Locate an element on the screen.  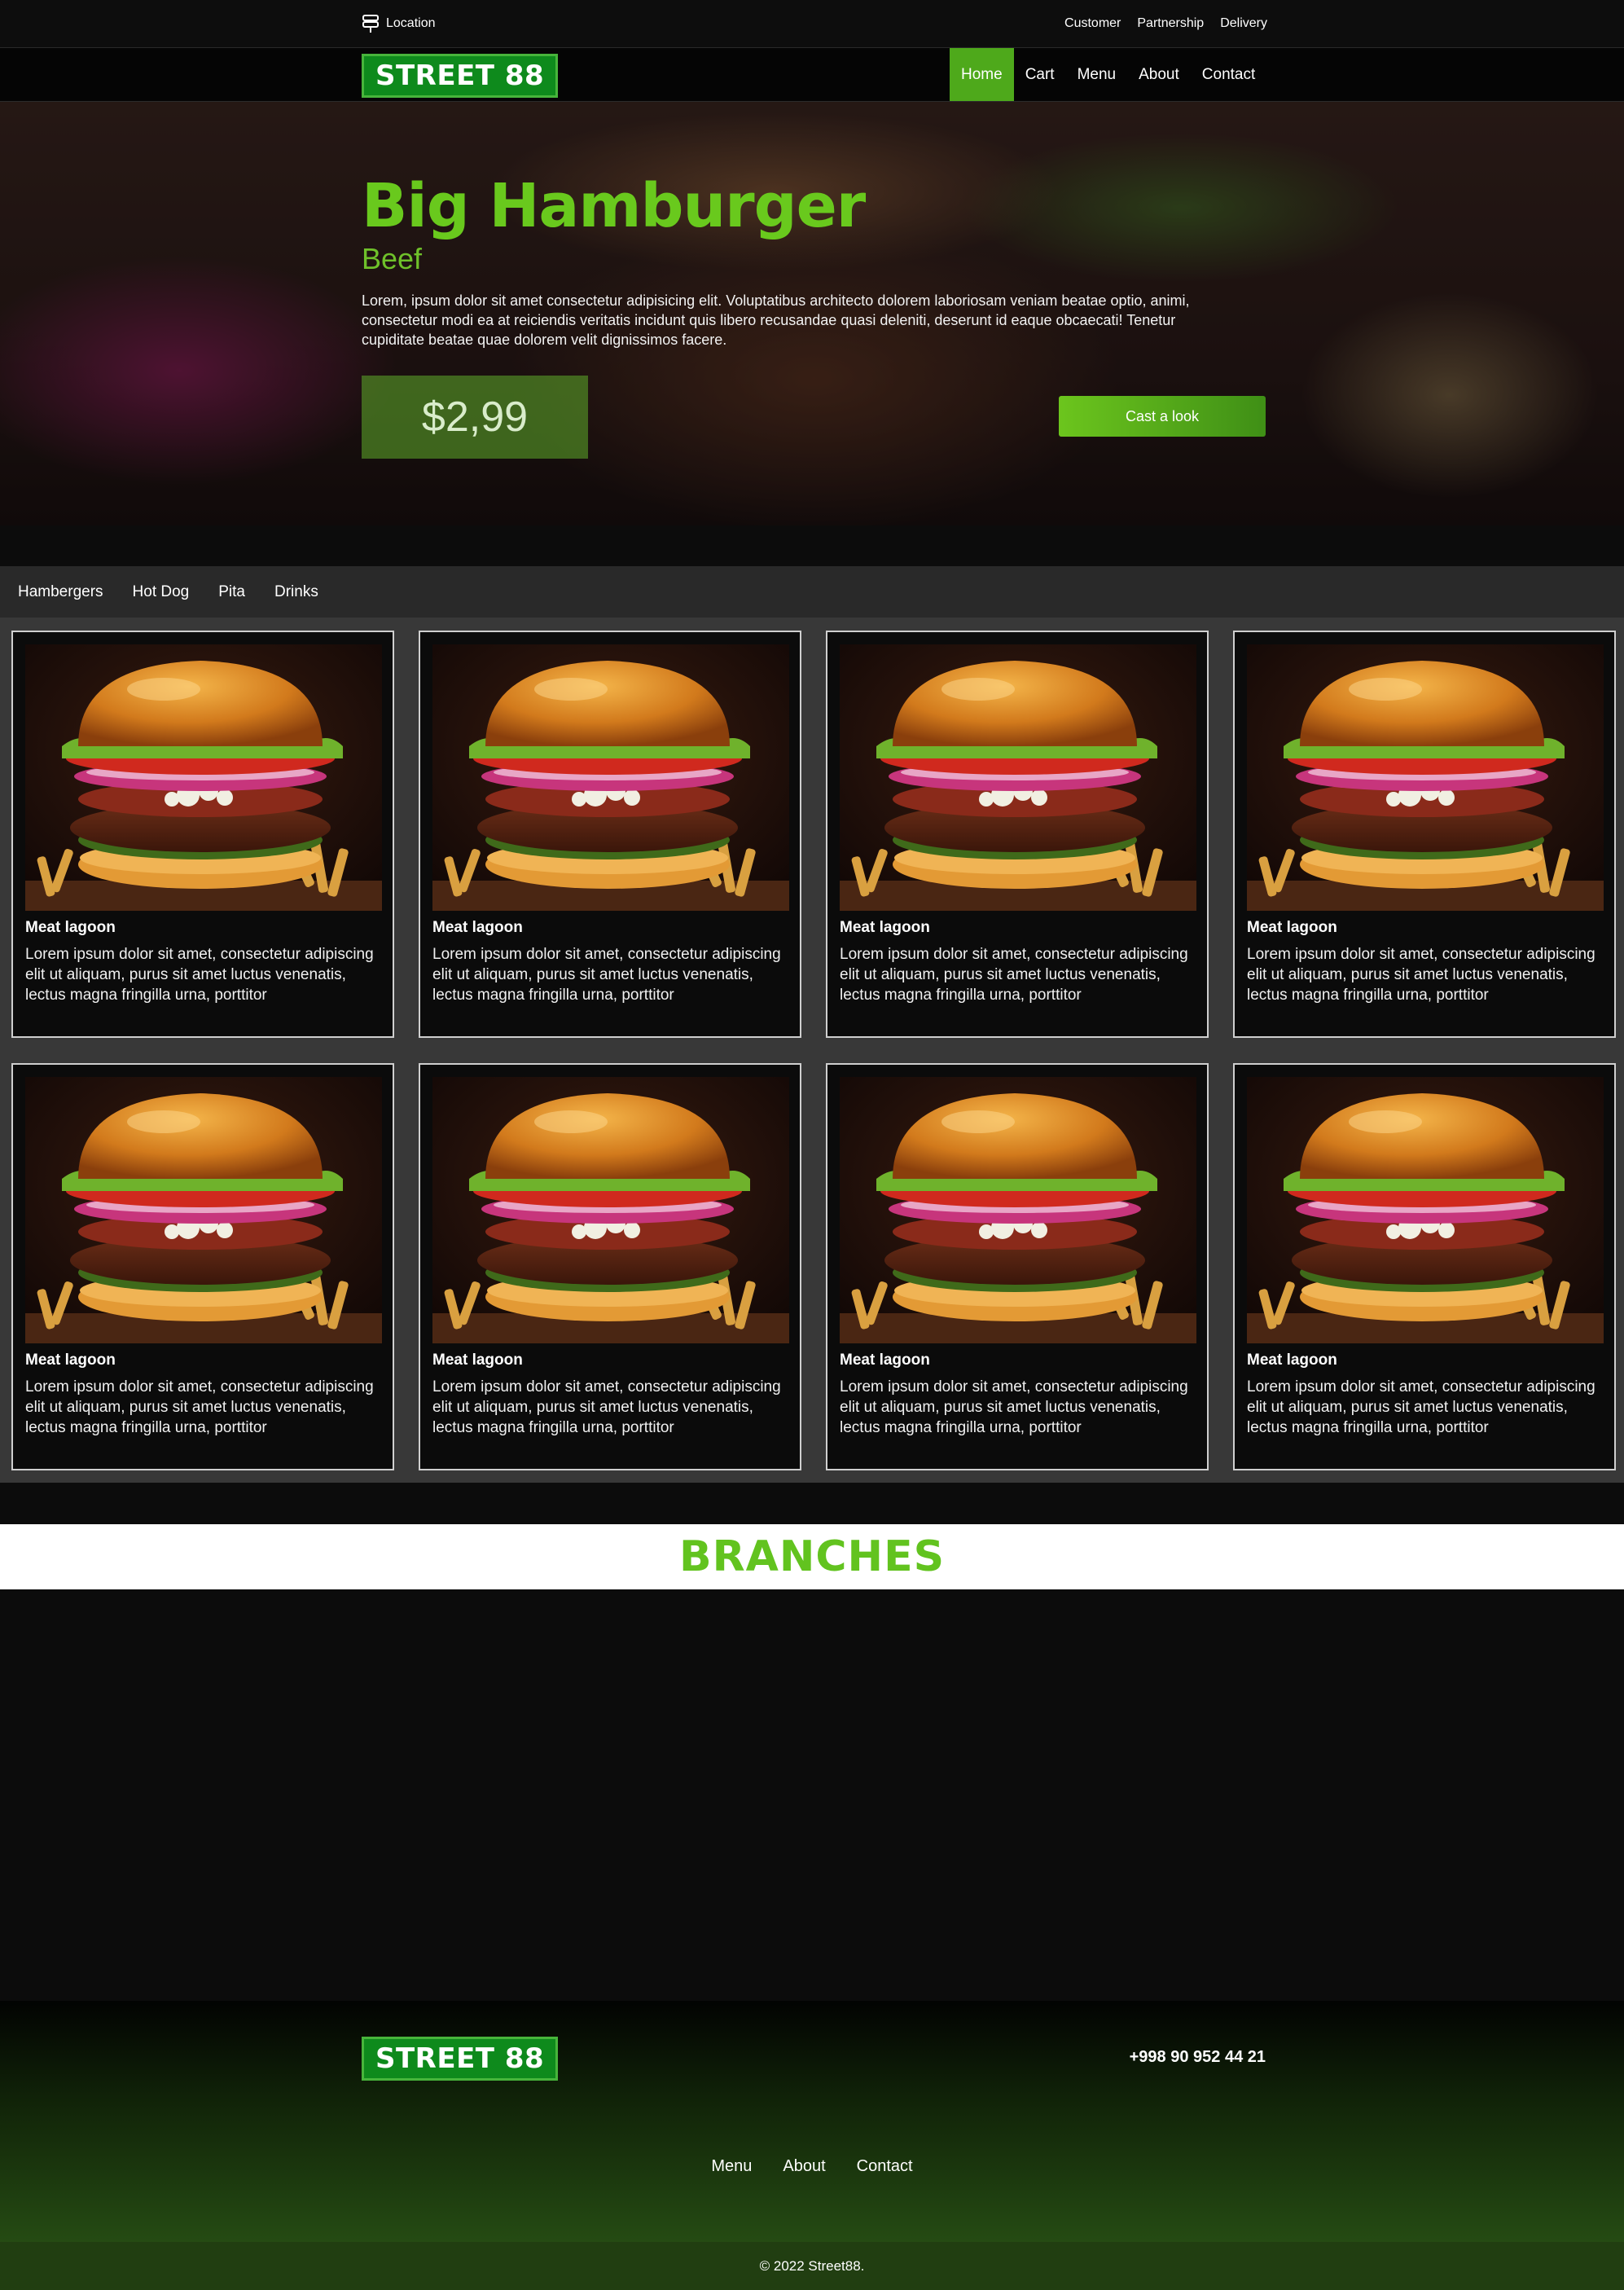
main-menu: Home Cart Menu About Contact is located at coordinates (1108, 74).